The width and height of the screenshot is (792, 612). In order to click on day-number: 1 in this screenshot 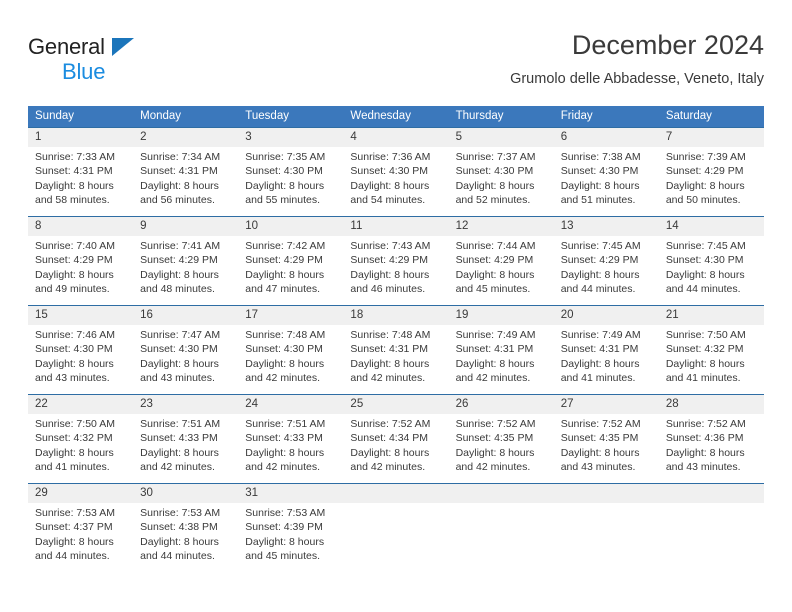, I will do `click(81, 137)`.